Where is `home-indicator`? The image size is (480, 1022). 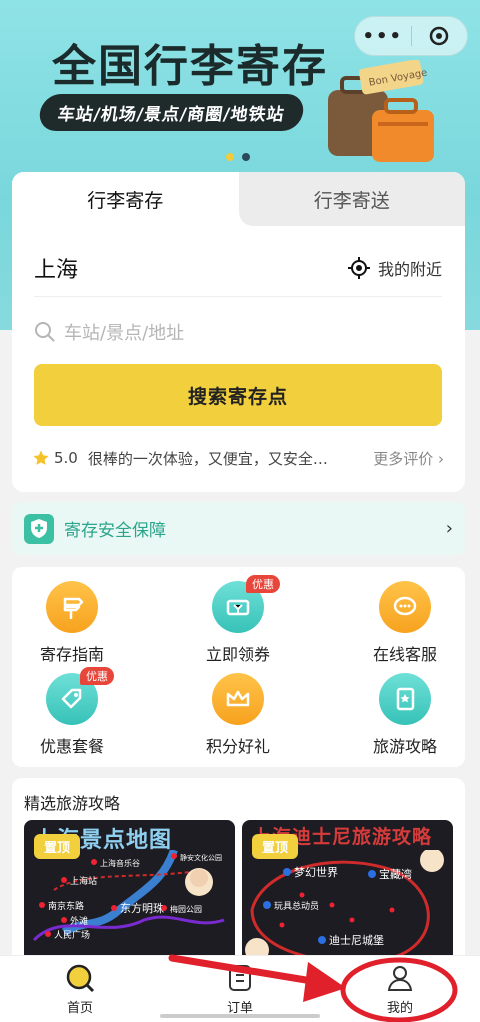 home-indicator is located at coordinates (240, 1016).